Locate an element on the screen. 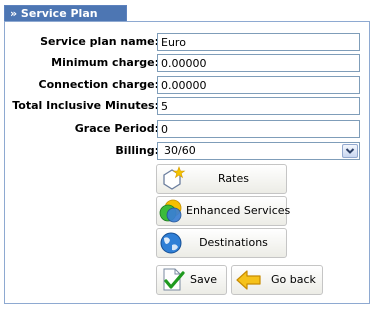 This screenshot has width=377, height=310. billing-select: 30/60 is located at coordinates (258, 151).